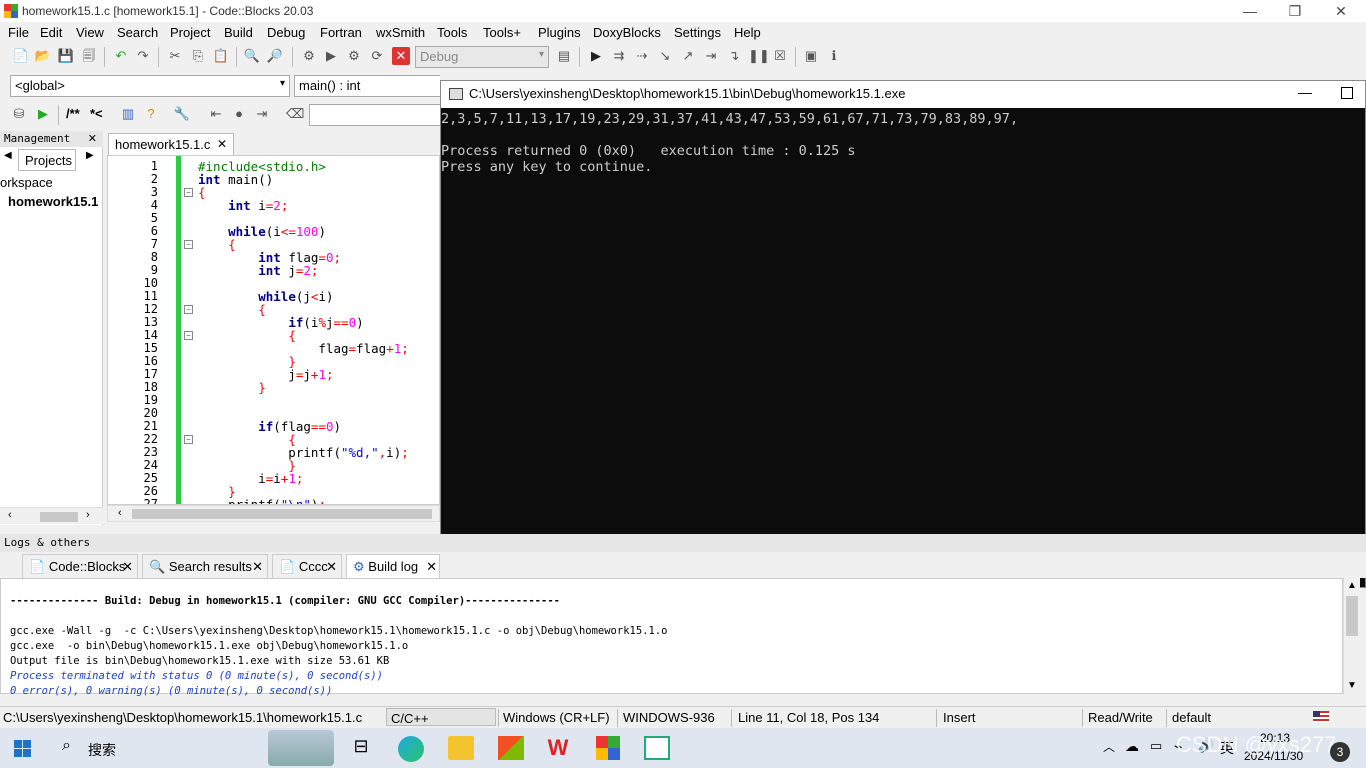 The height and width of the screenshot is (768, 1366). I want to click on editor-hscroll: ‹, so click(273, 513).